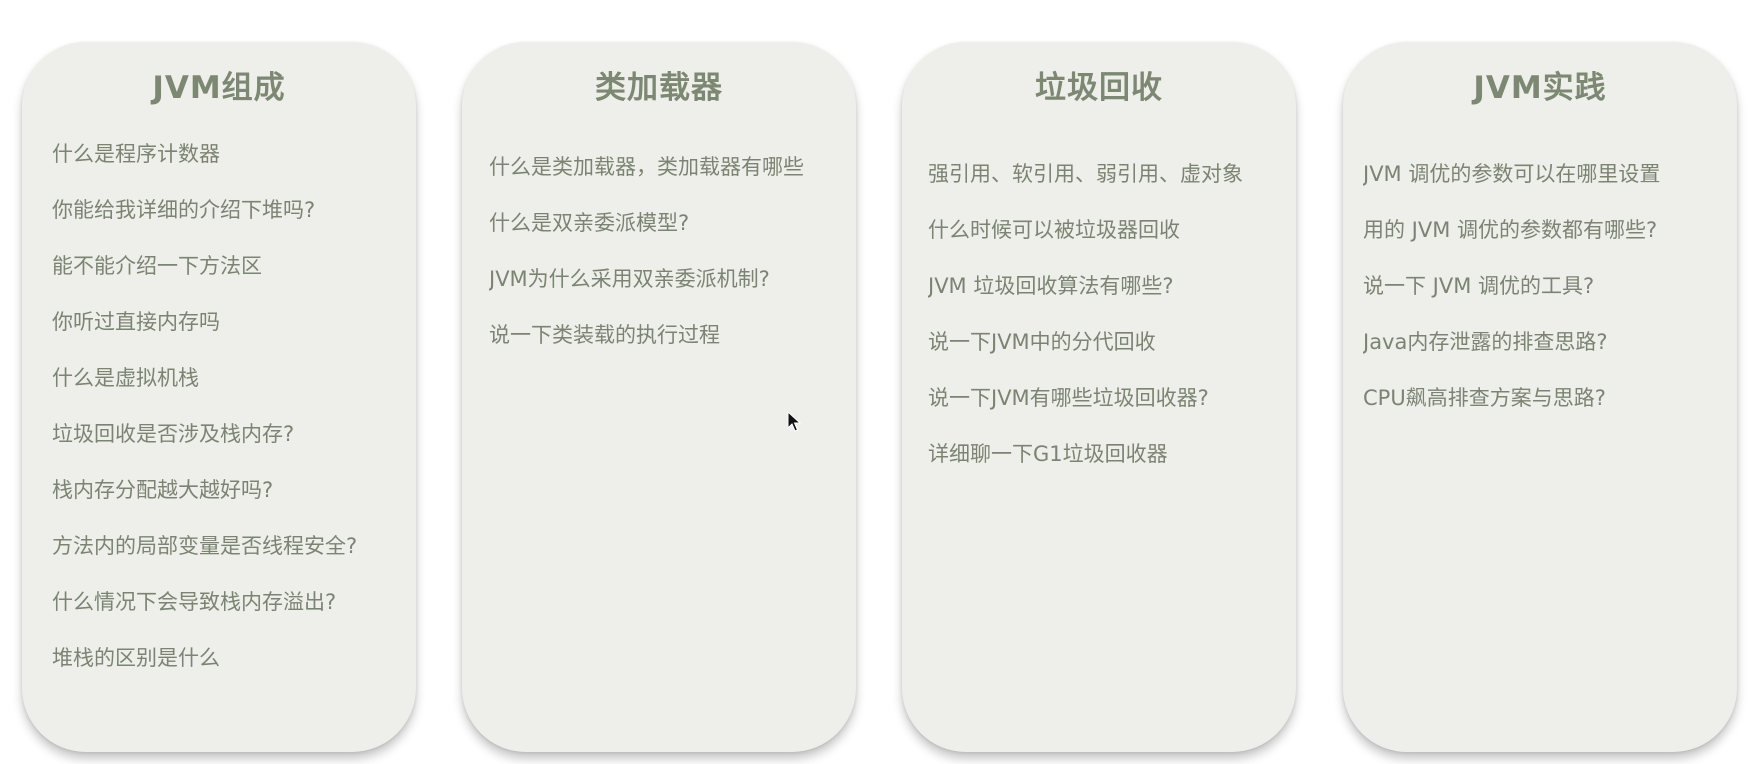  What do you see at coordinates (1550, 398) in the screenshot?
I see `list-item: CPU飙高排查方案与思路?` at bounding box center [1550, 398].